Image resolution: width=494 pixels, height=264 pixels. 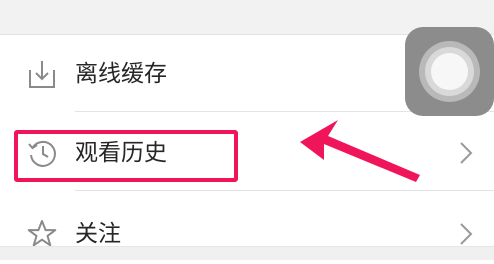 What do you see at coordinates (121, 74) in the screenshot?
I see `menu-item-label: 离线缓存` at bounding box center [121, 74].